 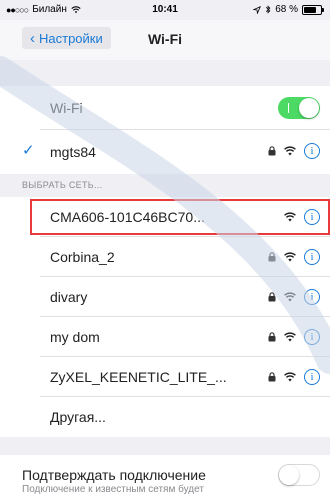 I want to click on network-row: CMA606-101C46BC70... i, so click(x=165, y=217).